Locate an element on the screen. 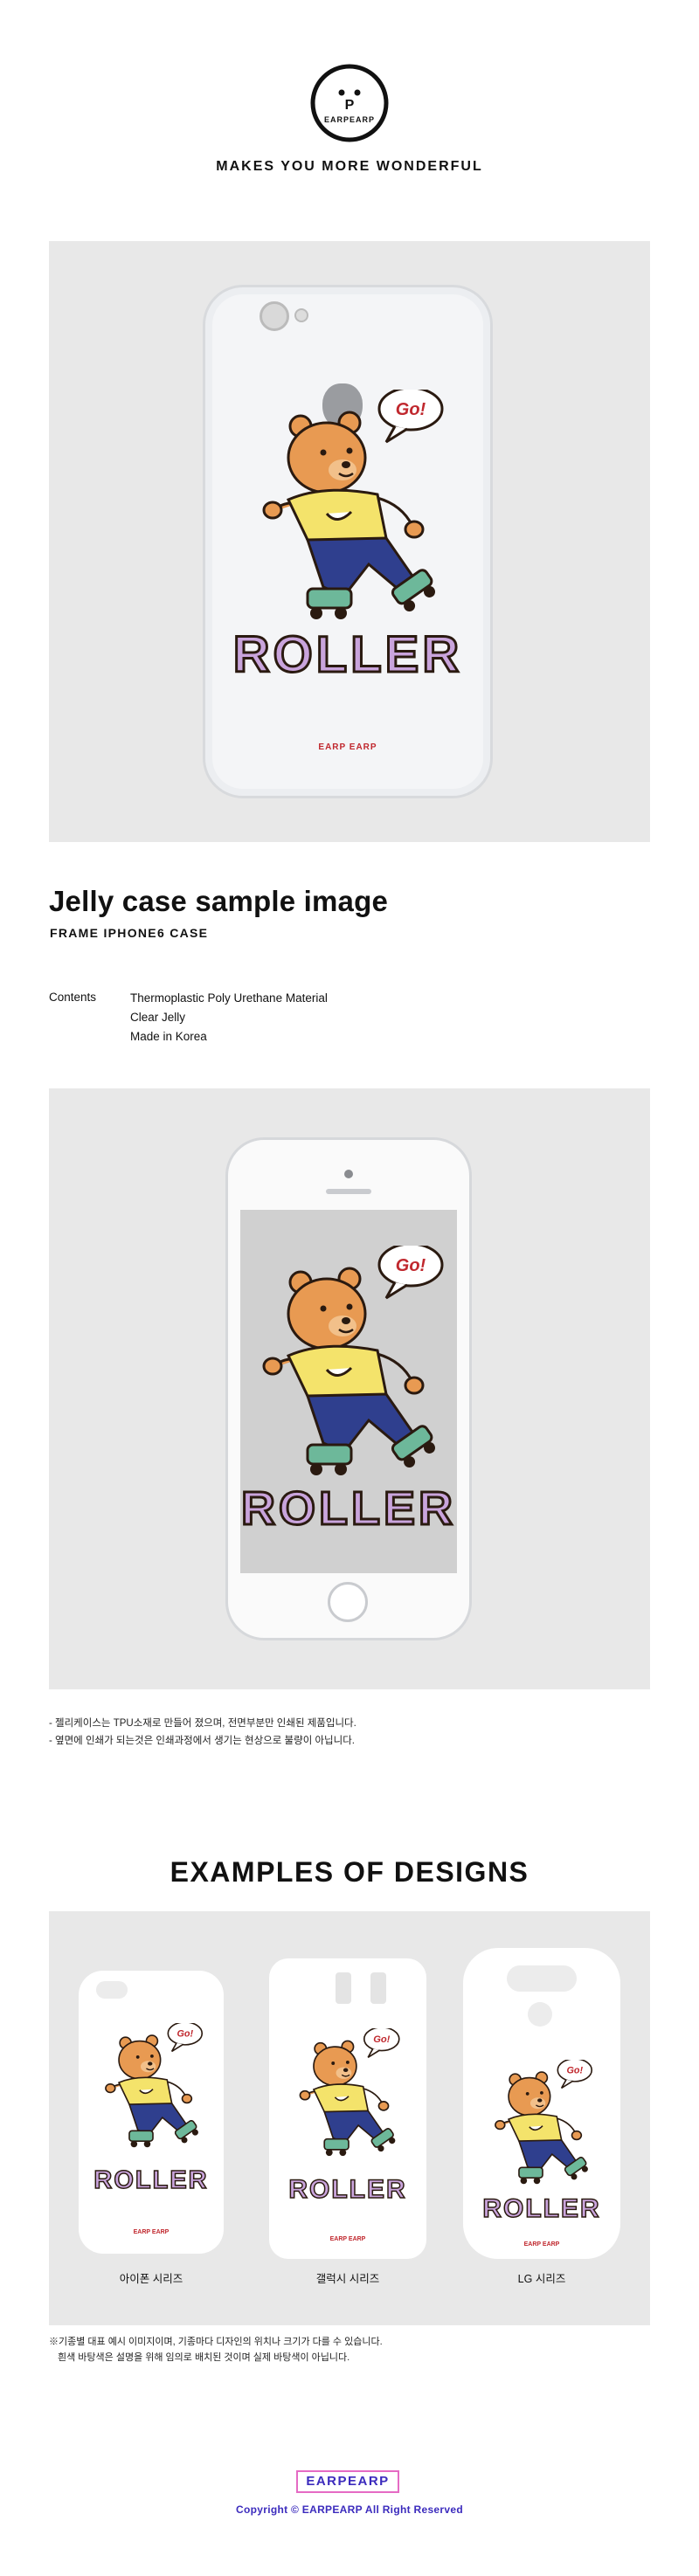 The width and height of the screenshot is (699, 2576). speaker-grille is located at coordinates (349, 1191).